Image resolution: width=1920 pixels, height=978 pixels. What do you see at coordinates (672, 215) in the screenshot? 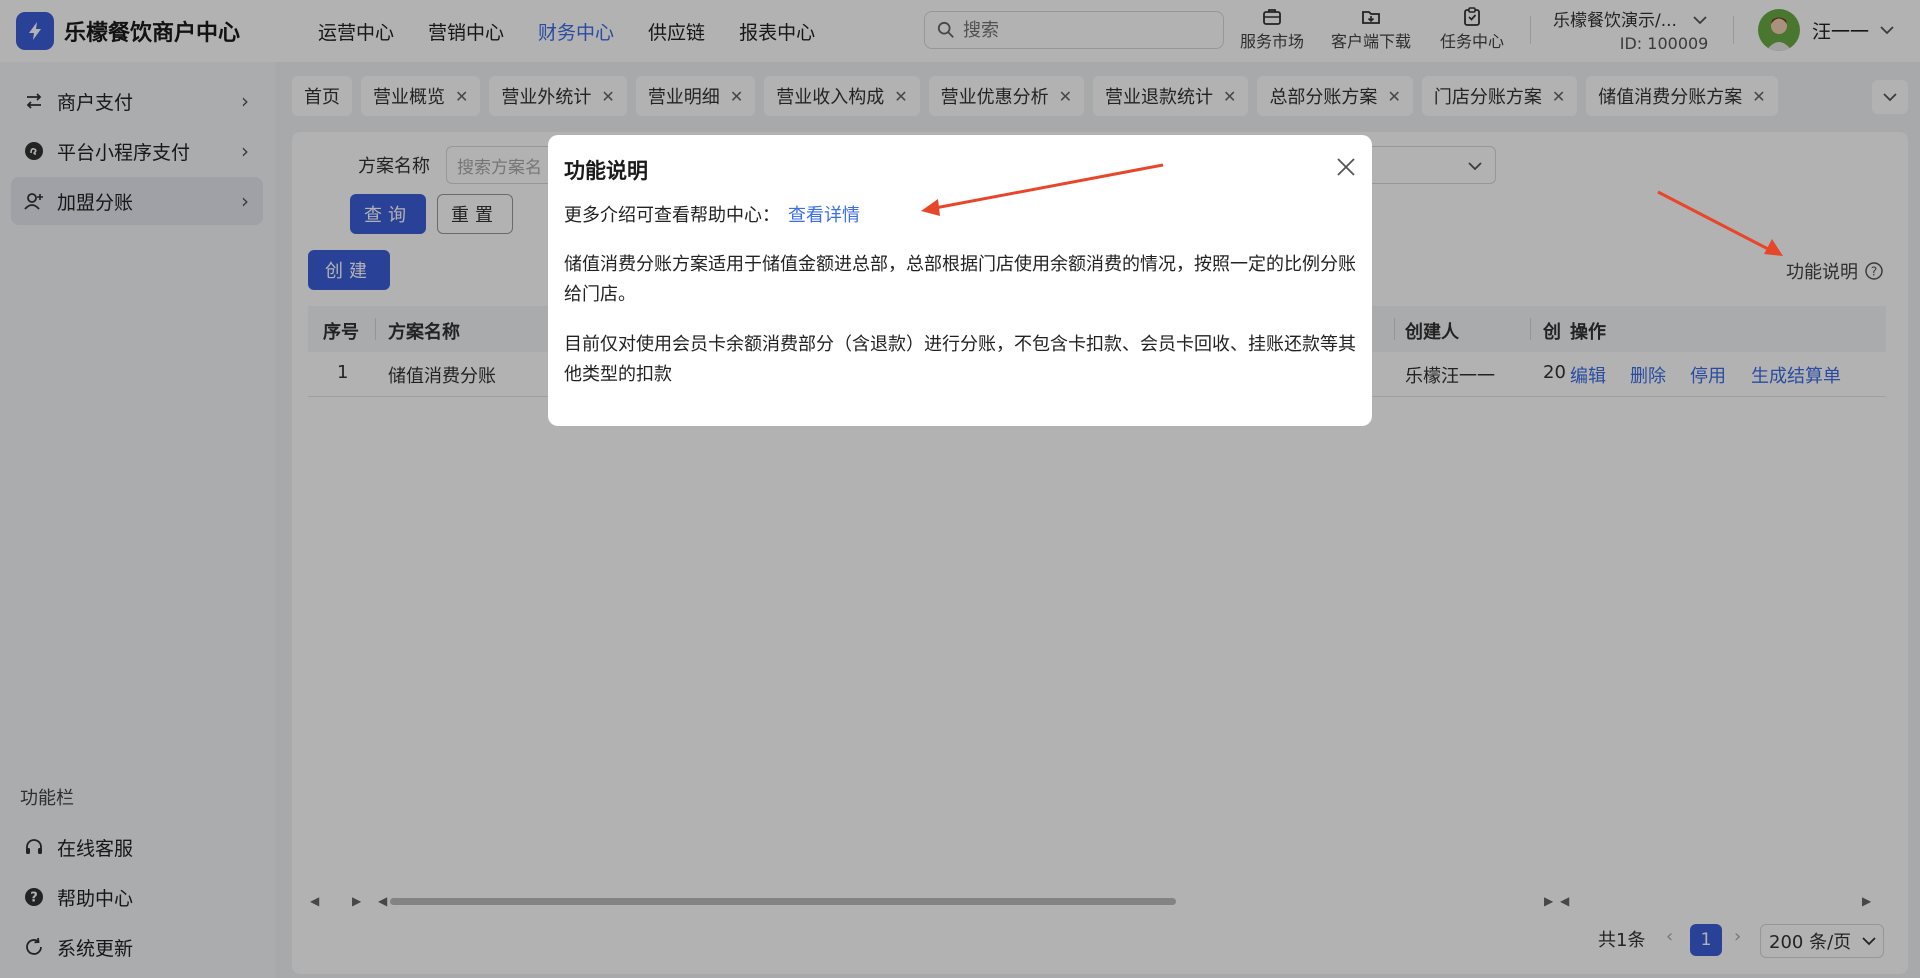
I see `help-center-text: 更多介绍可查看帮助中心：` at bounding box center [672, 215].